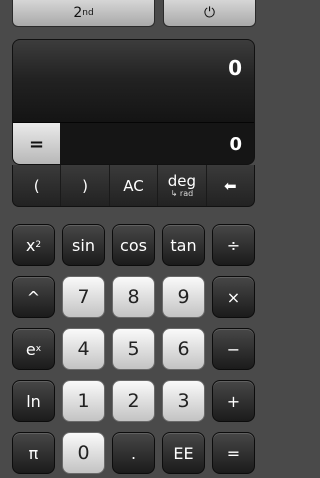 The width and height of the screenshot is (320, 478). I want to click on close-paren-label: ), so click(85, 185).